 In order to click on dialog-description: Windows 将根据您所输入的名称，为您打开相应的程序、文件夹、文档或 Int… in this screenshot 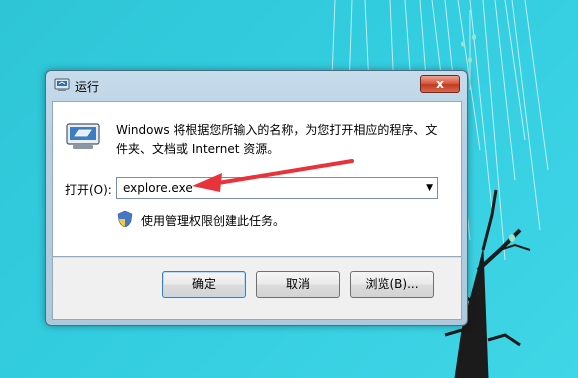, I will do `click(277, 139)`.